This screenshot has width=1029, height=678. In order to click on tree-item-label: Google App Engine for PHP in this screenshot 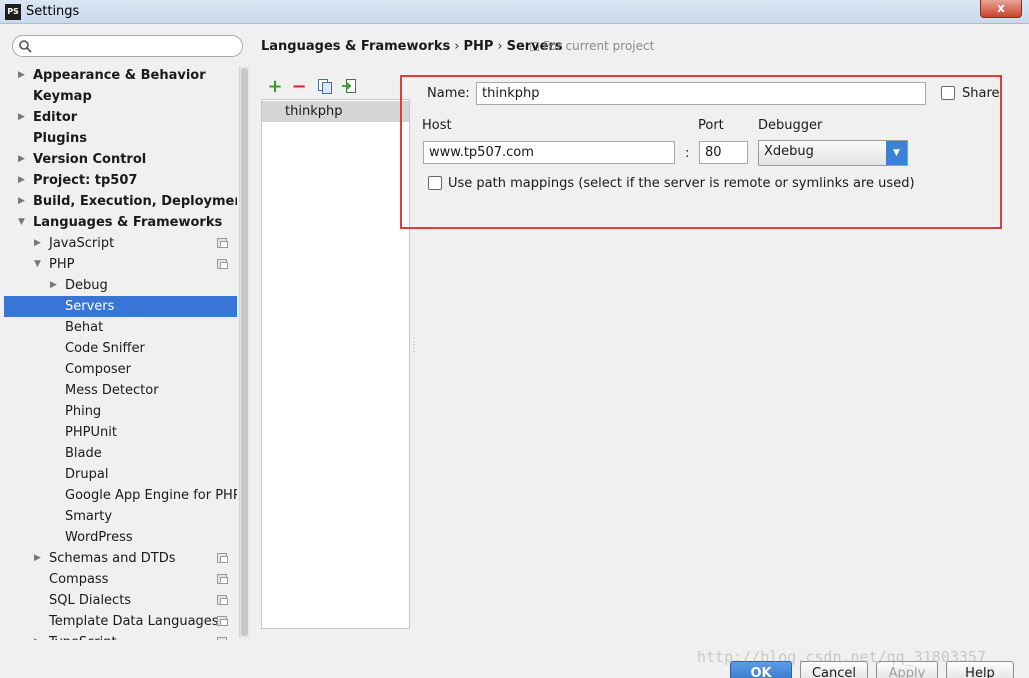, I will do `click(151, 495)`.